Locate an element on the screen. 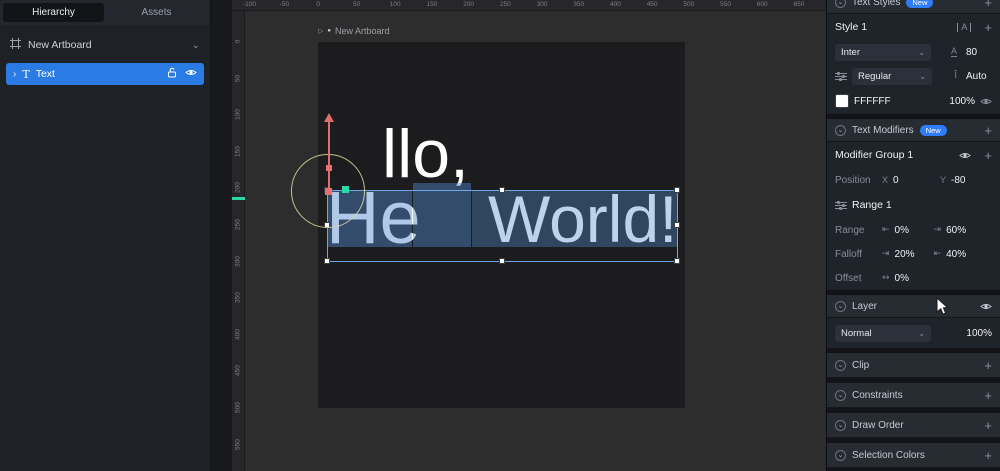 The height and width of the screenshot is (471, 1000). offset-field: 0% is located at coordinates (902, 278).